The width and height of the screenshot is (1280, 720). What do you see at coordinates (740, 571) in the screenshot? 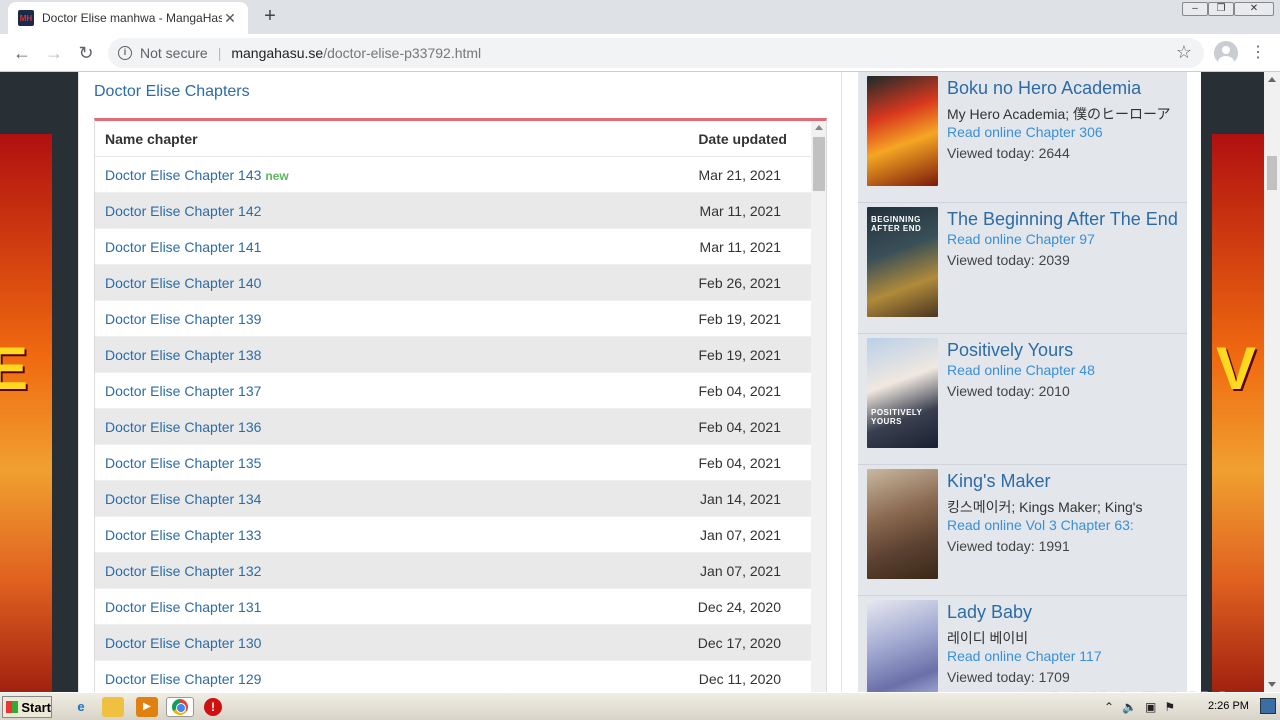
I see `chapter-date: Jan 07, 2021` at bounding box center [740, 571].